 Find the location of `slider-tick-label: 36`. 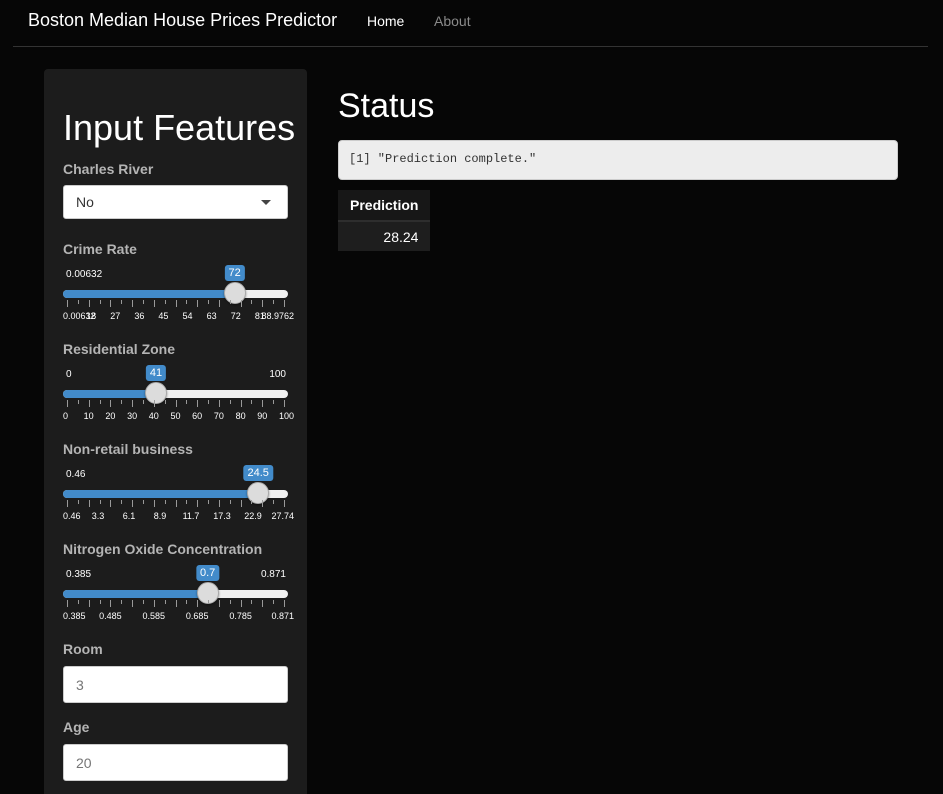

slider-tick-label: 36 is located at coordinates (139, 316).